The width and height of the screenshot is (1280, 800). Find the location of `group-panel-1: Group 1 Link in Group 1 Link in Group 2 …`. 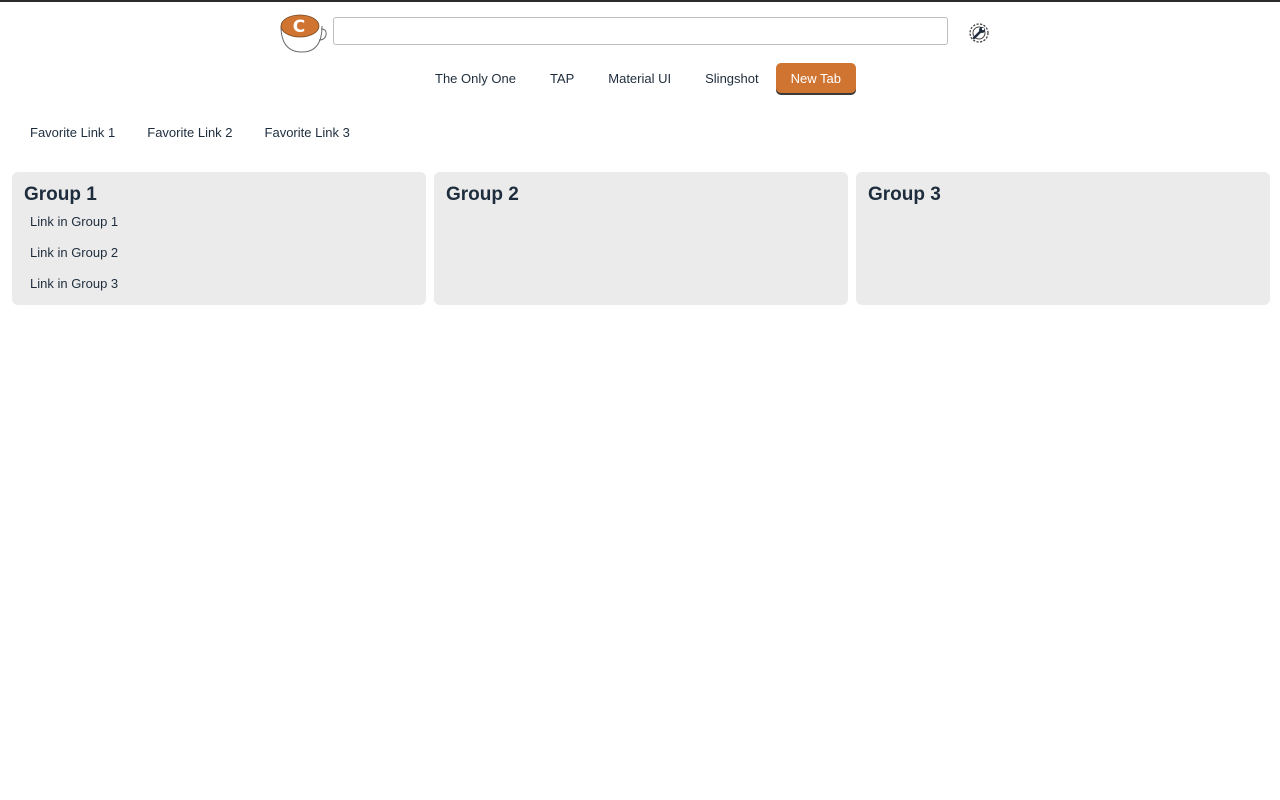

group-panel-1: Group 1 Link in Group 1 Link in Group 2 … is located at coordinates (219, 238).